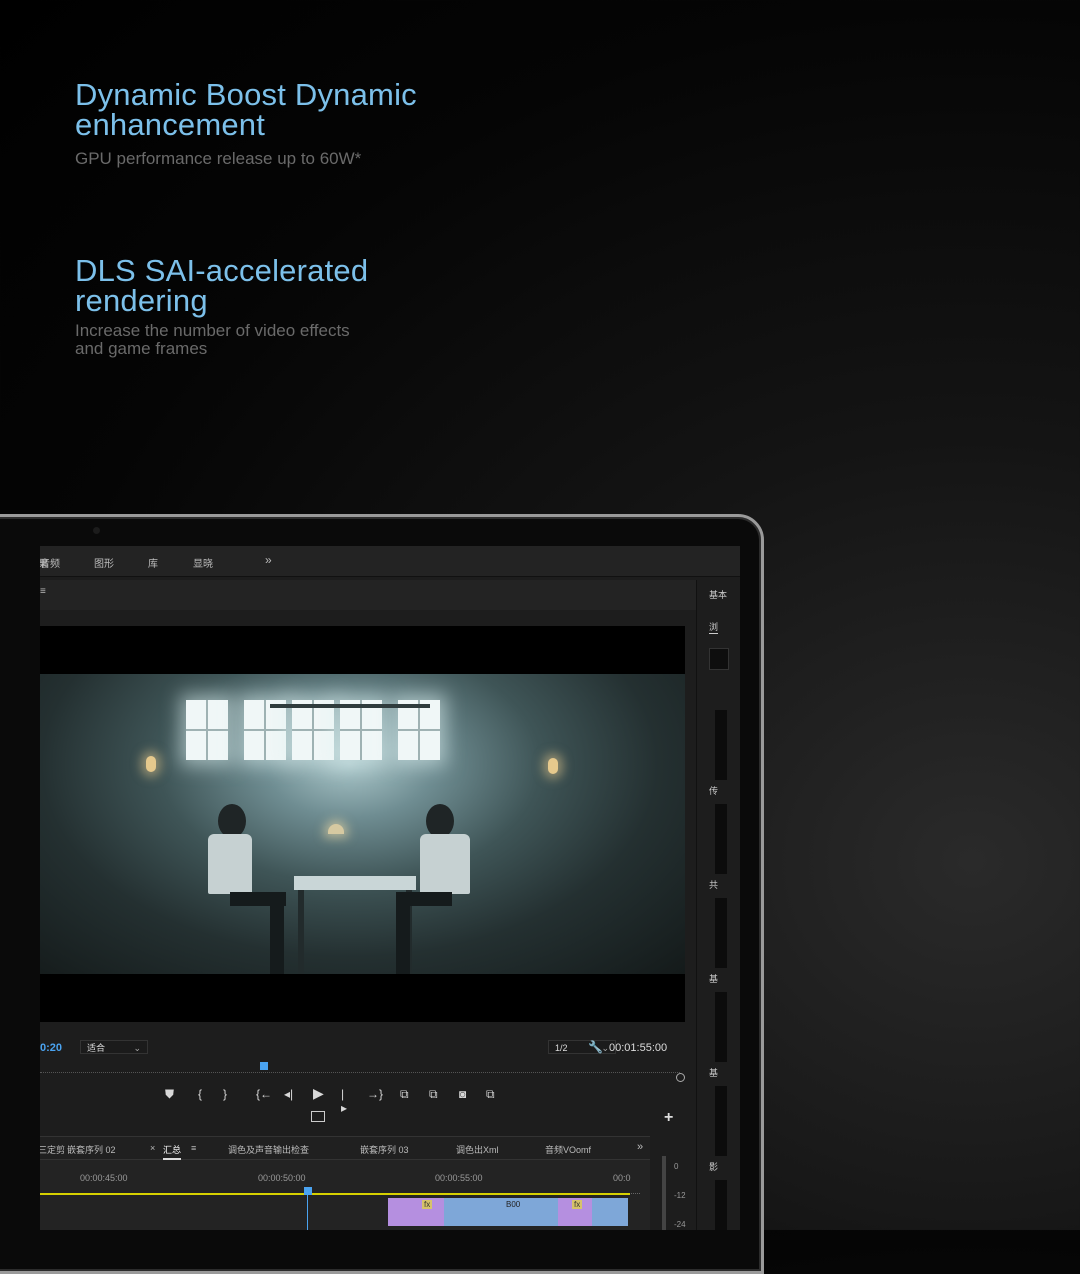 This screenshot has height=1274, width=1080. What do you see at coordinates (360, 1067) in the screenshot?
I see `monitor-scrub-bar` at bounding box center [360, 1067].